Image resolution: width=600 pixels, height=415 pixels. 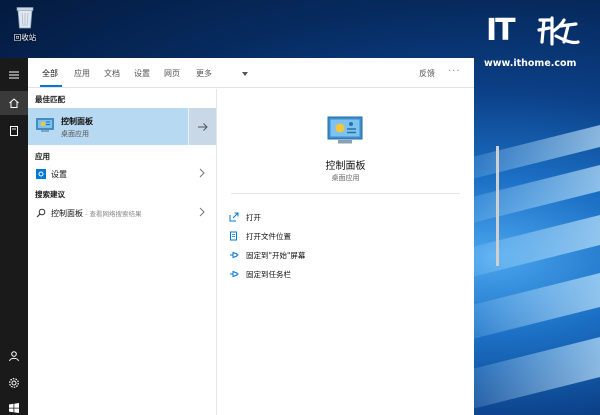 I want to click on best-match-subtitle: 桌面应用, so click(x=75, y=134).